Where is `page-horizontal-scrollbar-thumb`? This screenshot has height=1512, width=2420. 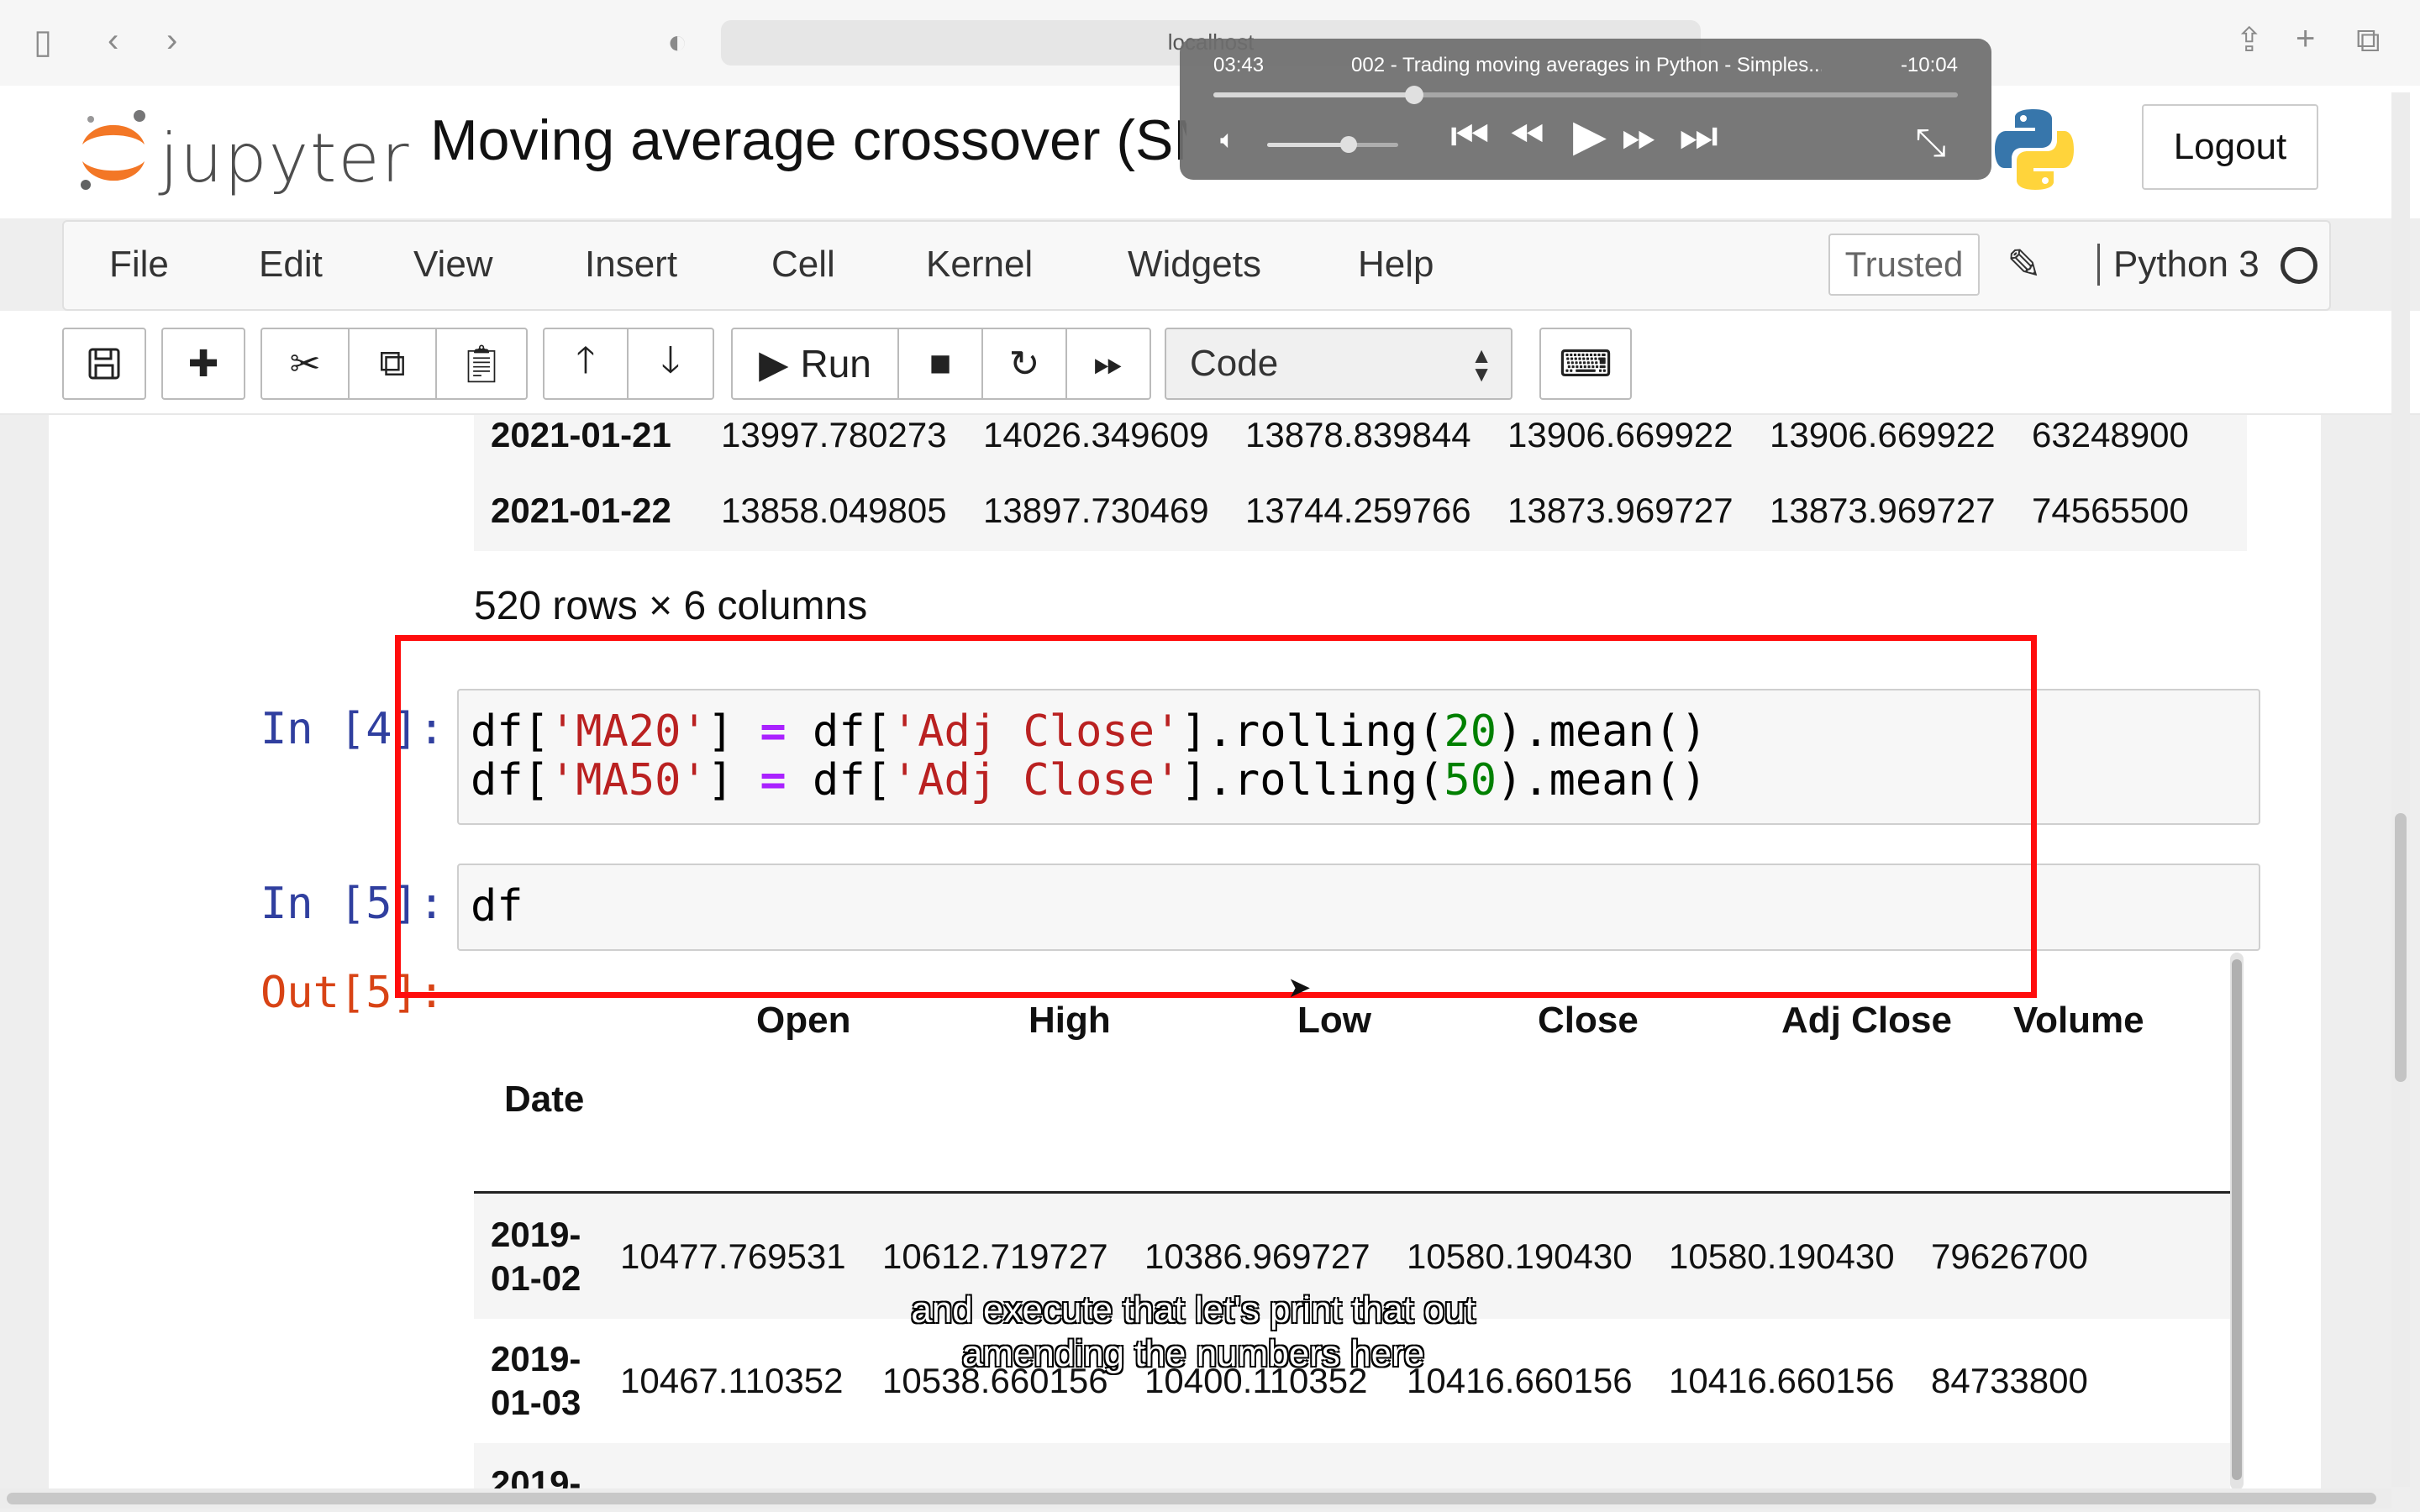 page-horizontal-scrollbar-thumb is located at coordinates (1192, 1498).